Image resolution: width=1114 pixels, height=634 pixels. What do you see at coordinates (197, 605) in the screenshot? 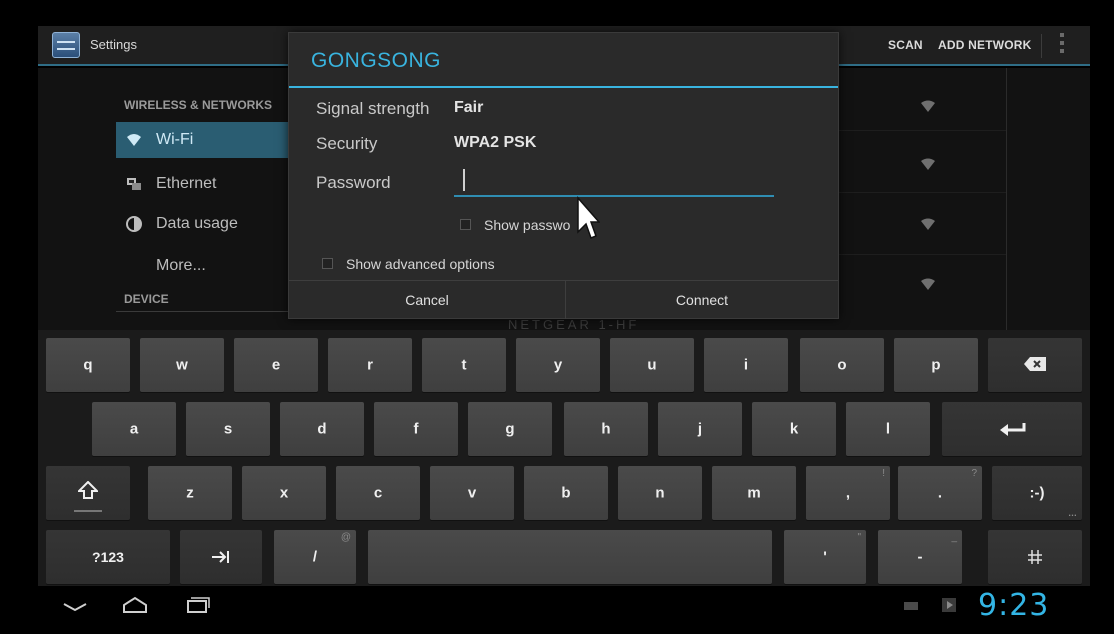
I see `recent-apps-icon` at bounding box center [197, 605].